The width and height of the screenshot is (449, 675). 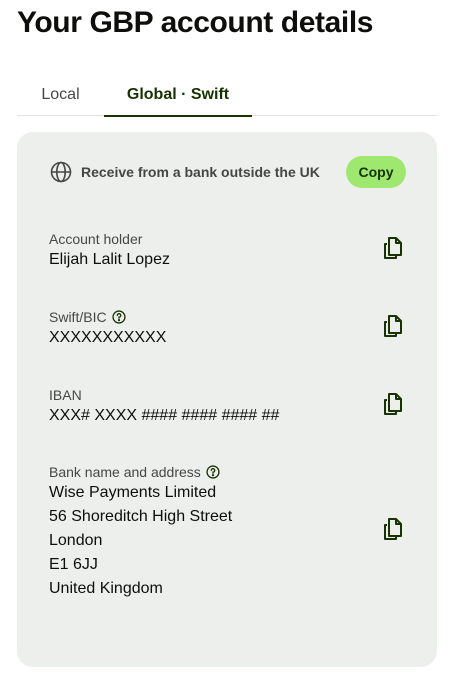 What do you see at coordinates (108, 337) in the screenshot?
I see `swift-bic-value: XXXXXXXXXXX` at bounding box center [108, 337].